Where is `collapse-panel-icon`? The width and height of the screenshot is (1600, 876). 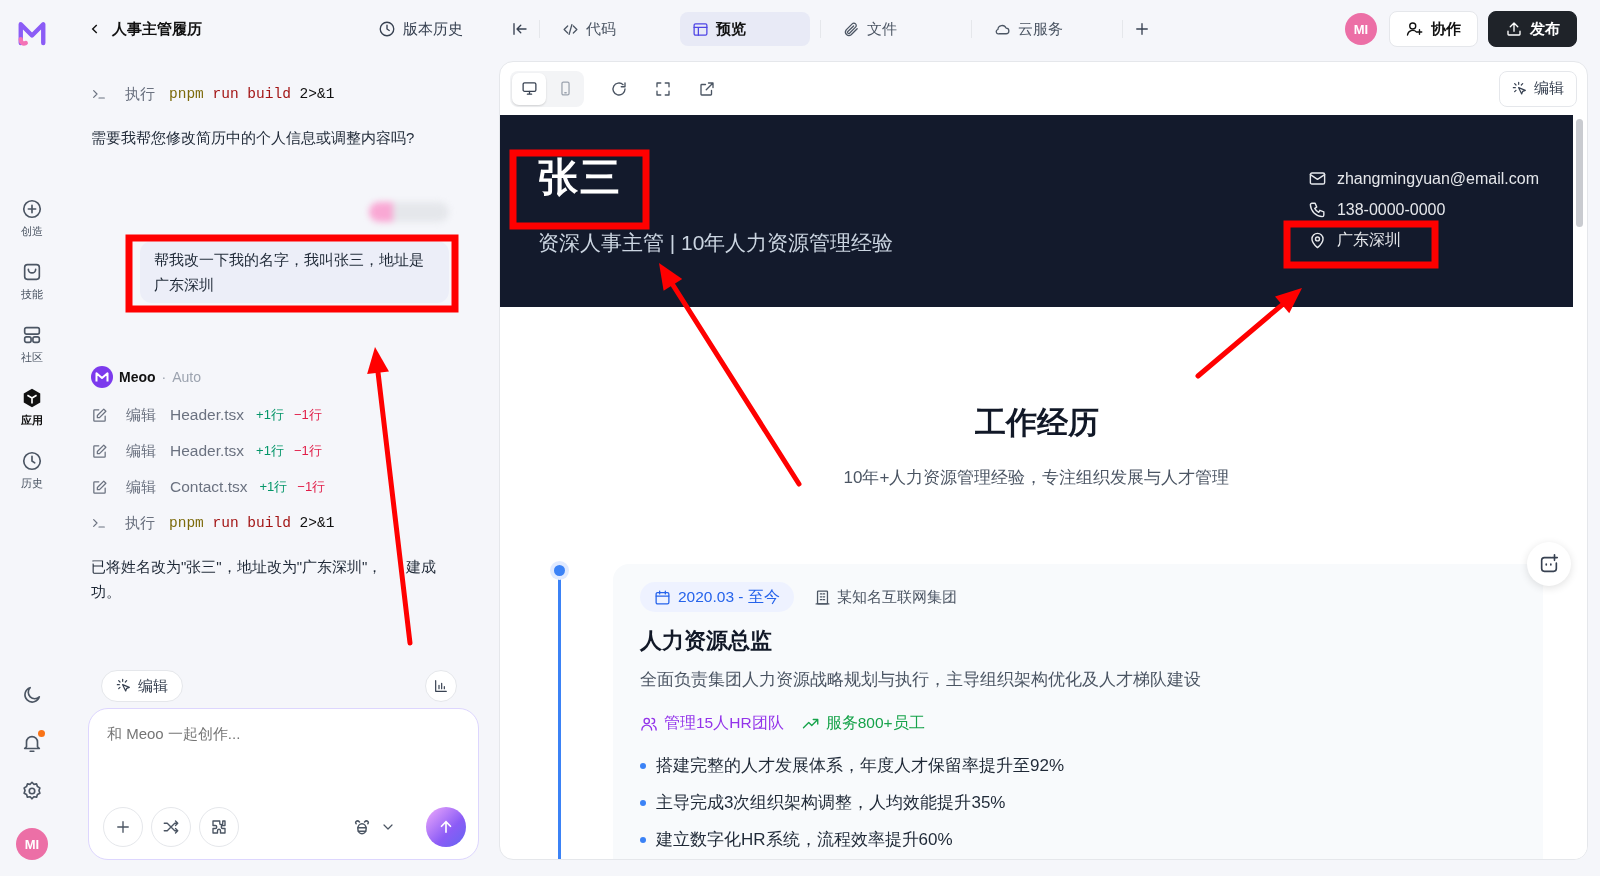
collapse-panel-icon is located at coordinates (520, 29).